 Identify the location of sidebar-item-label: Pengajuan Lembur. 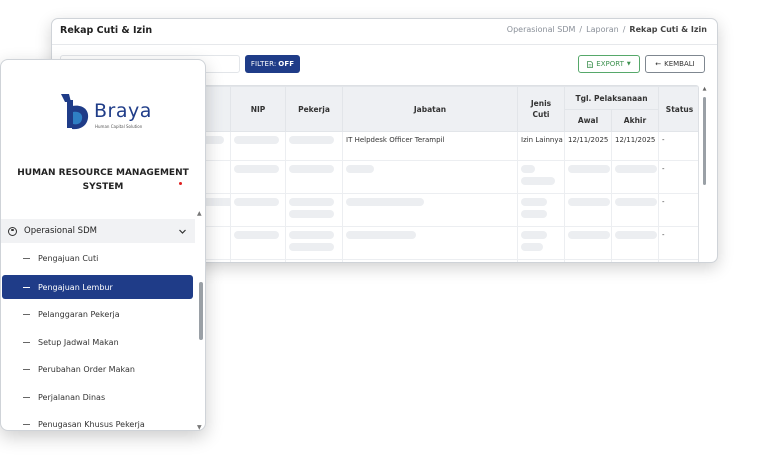
(75, 287).